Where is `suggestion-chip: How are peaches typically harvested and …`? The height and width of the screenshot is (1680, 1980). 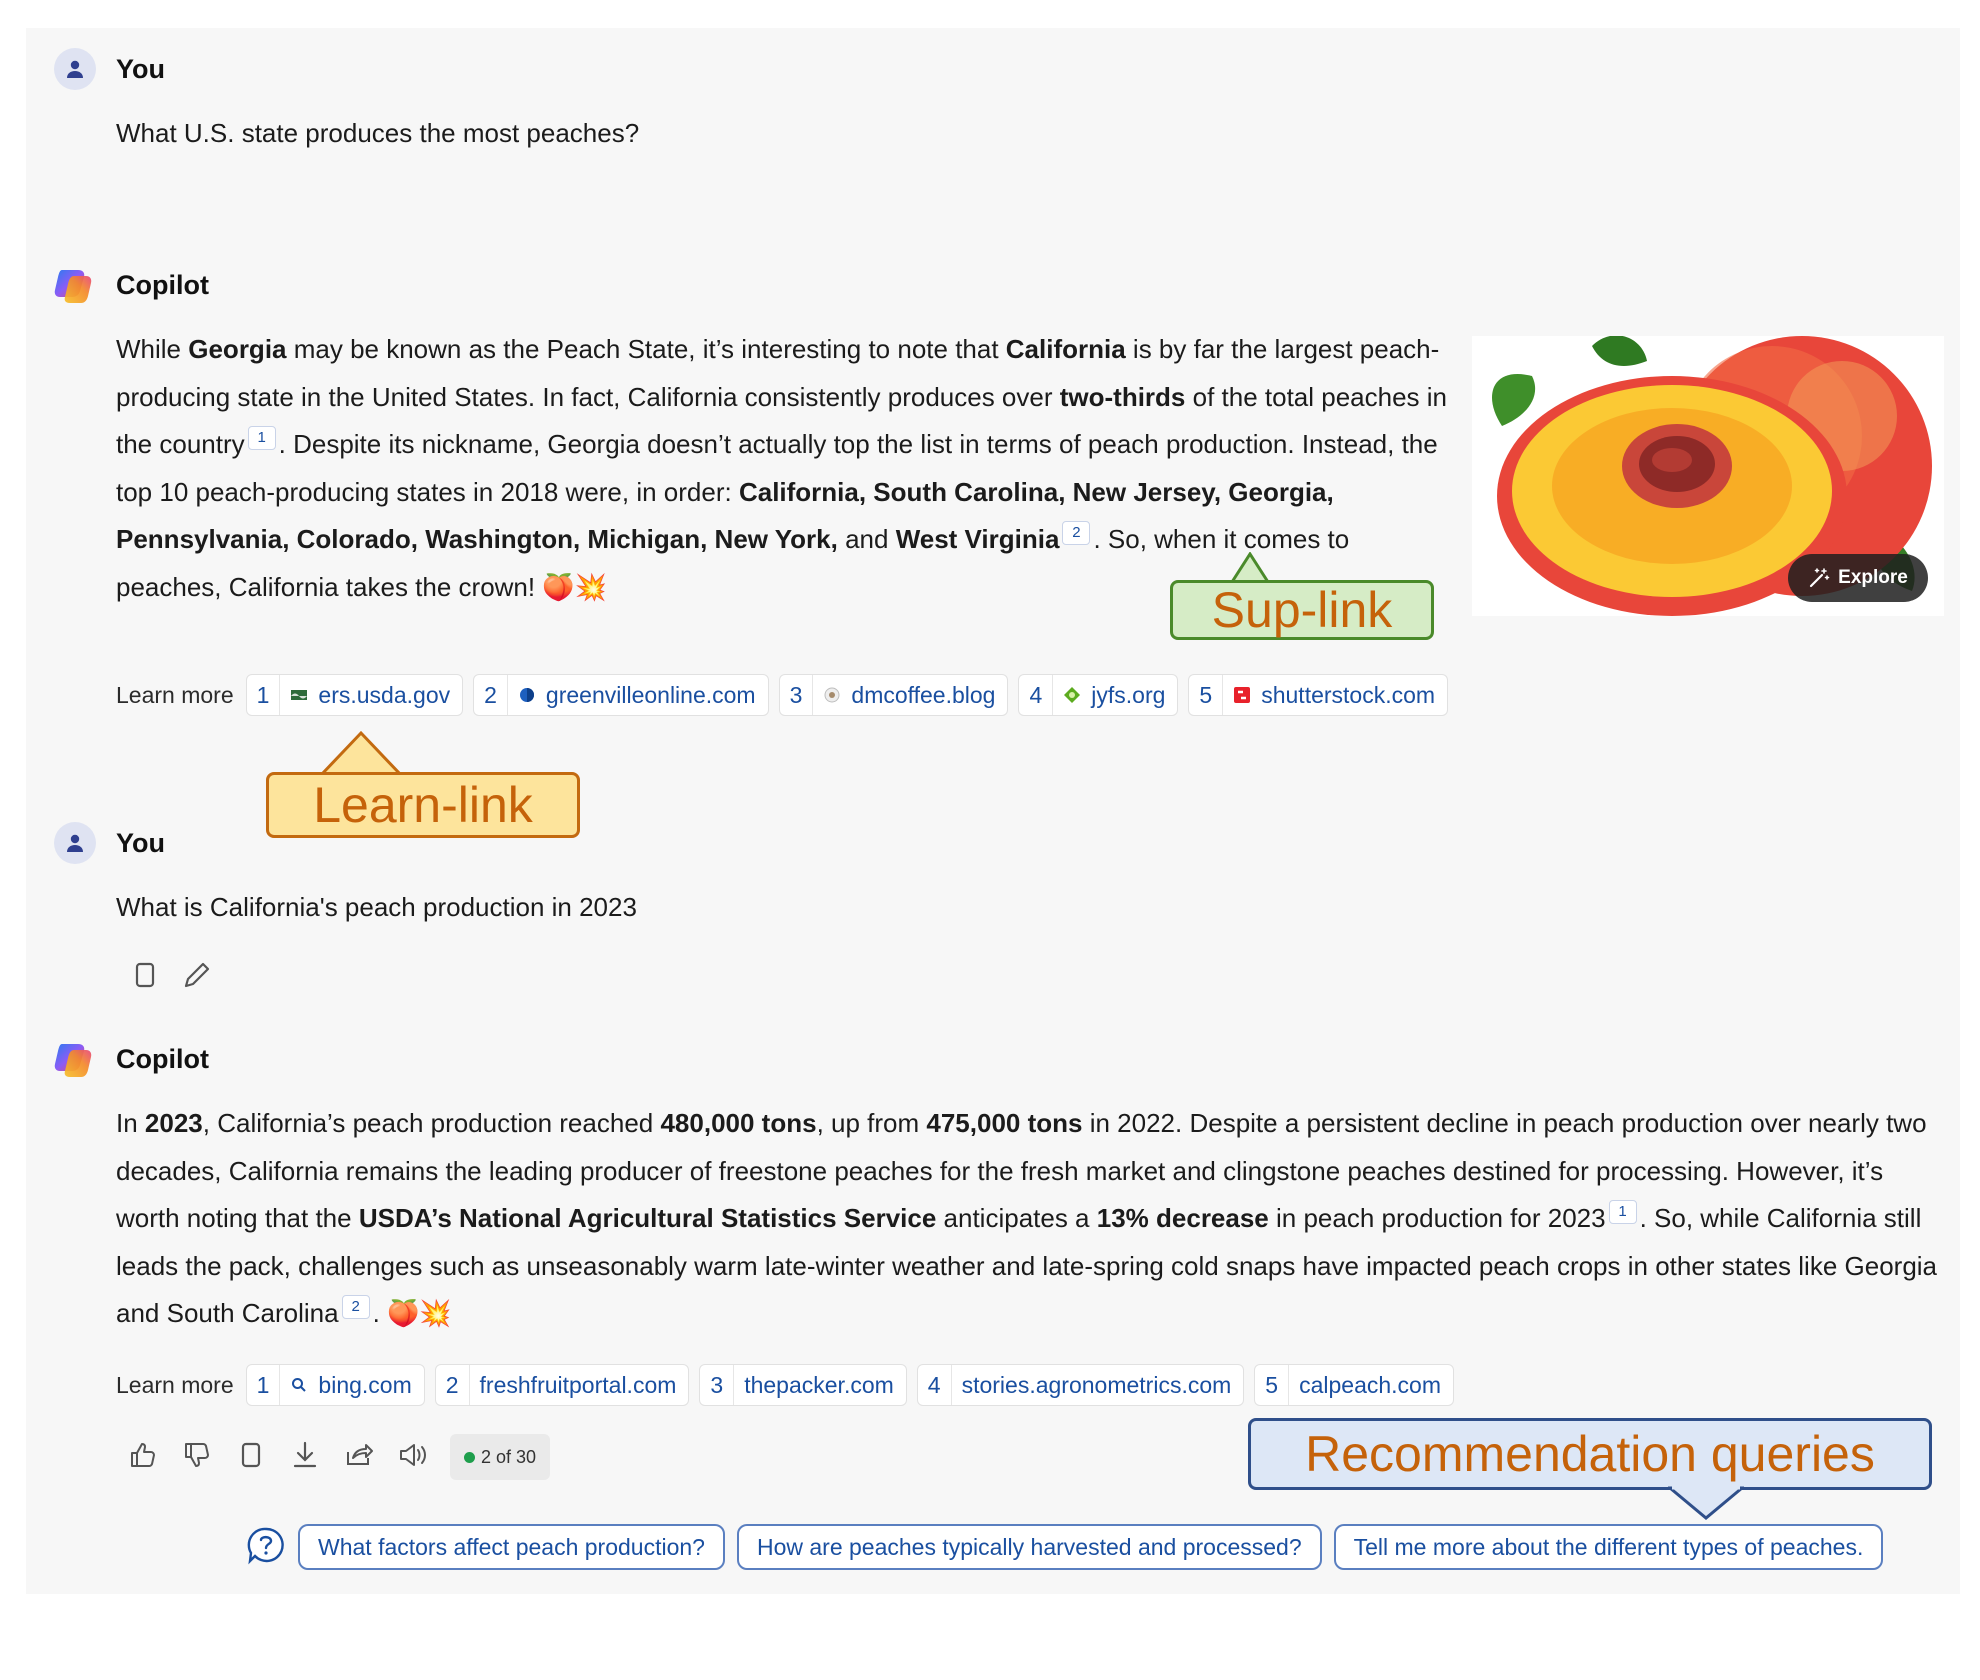 suggestion-chip: How are peaches typically harvested and … is located at coordinates (1029, 1547).